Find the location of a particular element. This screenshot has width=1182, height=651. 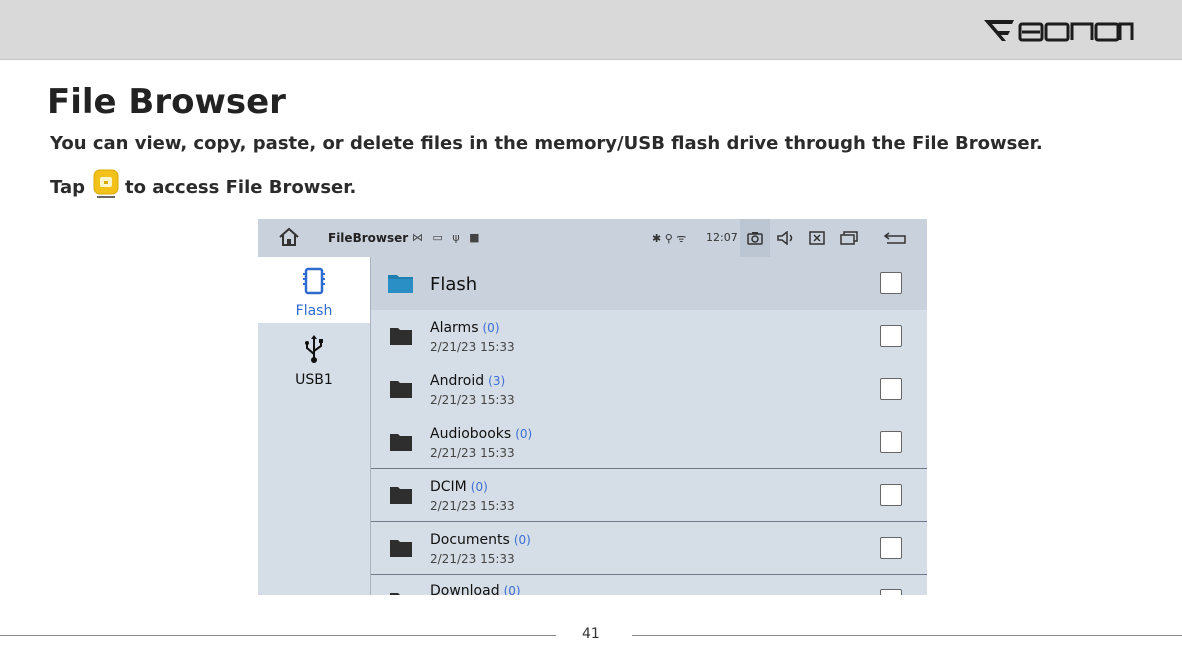

file-row: Android (3) 2/21/23 15:33 is located at coordinates (649, 389).